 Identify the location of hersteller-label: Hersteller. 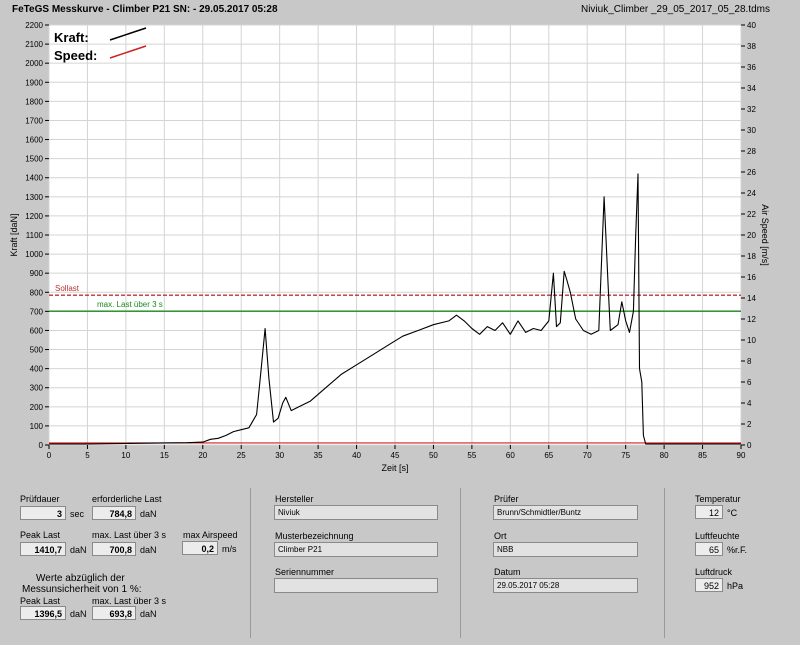
(294, 499).